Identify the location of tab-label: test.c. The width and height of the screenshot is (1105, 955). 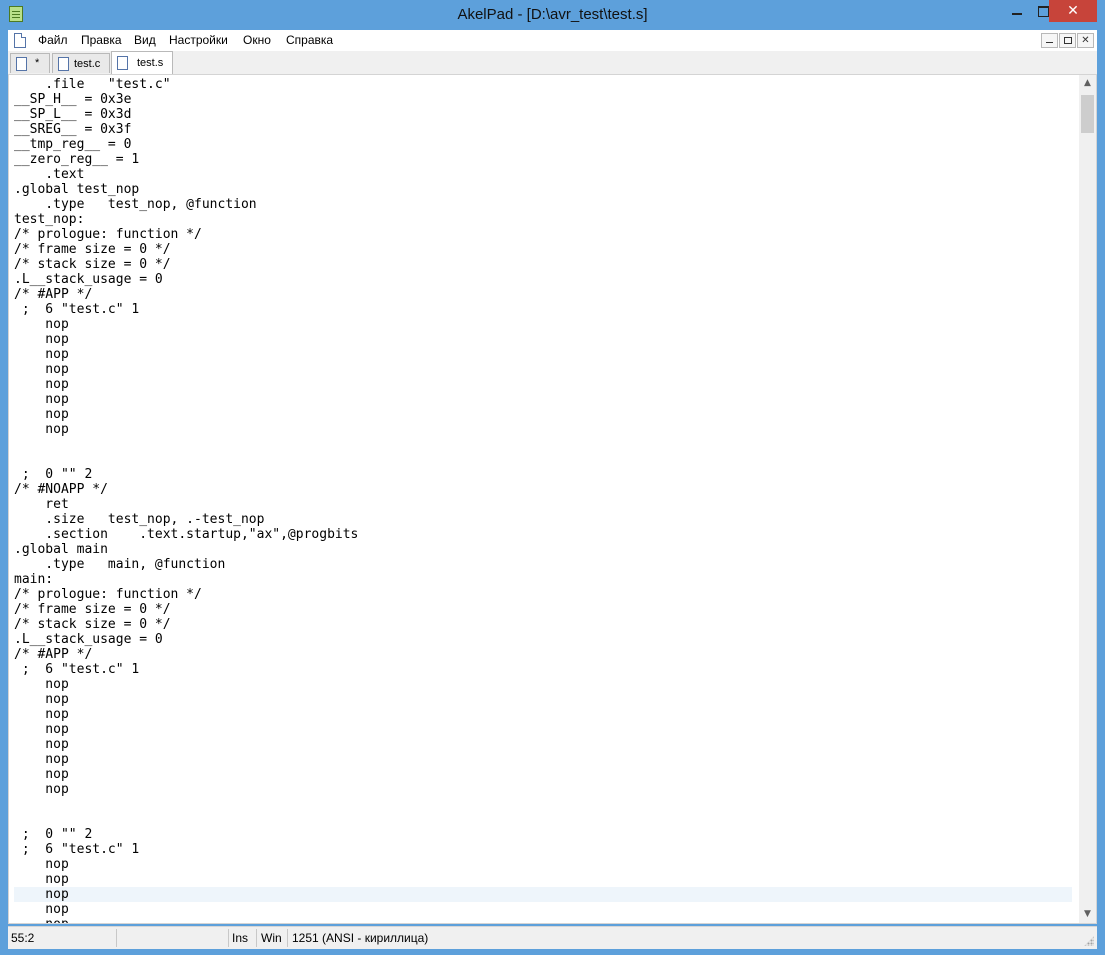
(87, 64).